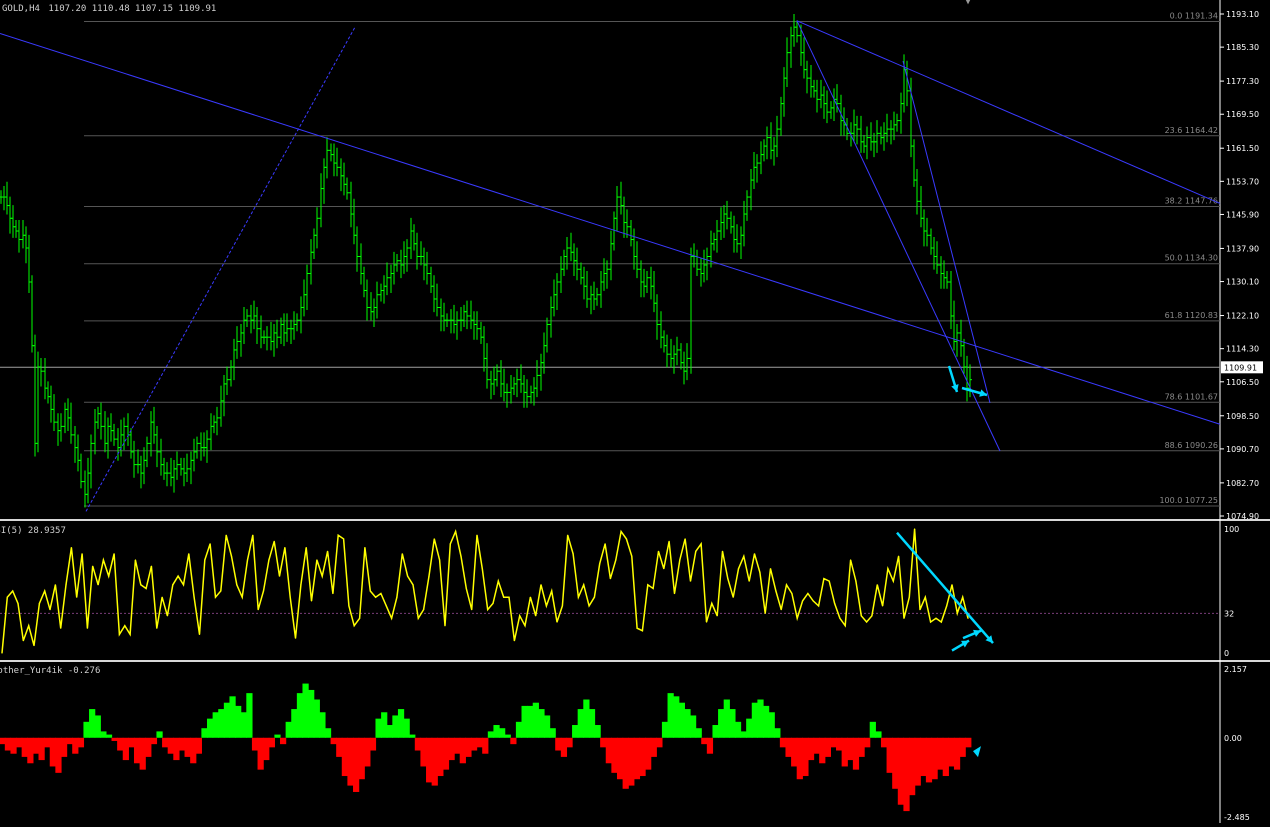 The height and width of the screenshot is (827, 1270). What do you see at coordinates (898, 236) in the screenshot?
I see `trend-line` at bounding box center [898, 236].